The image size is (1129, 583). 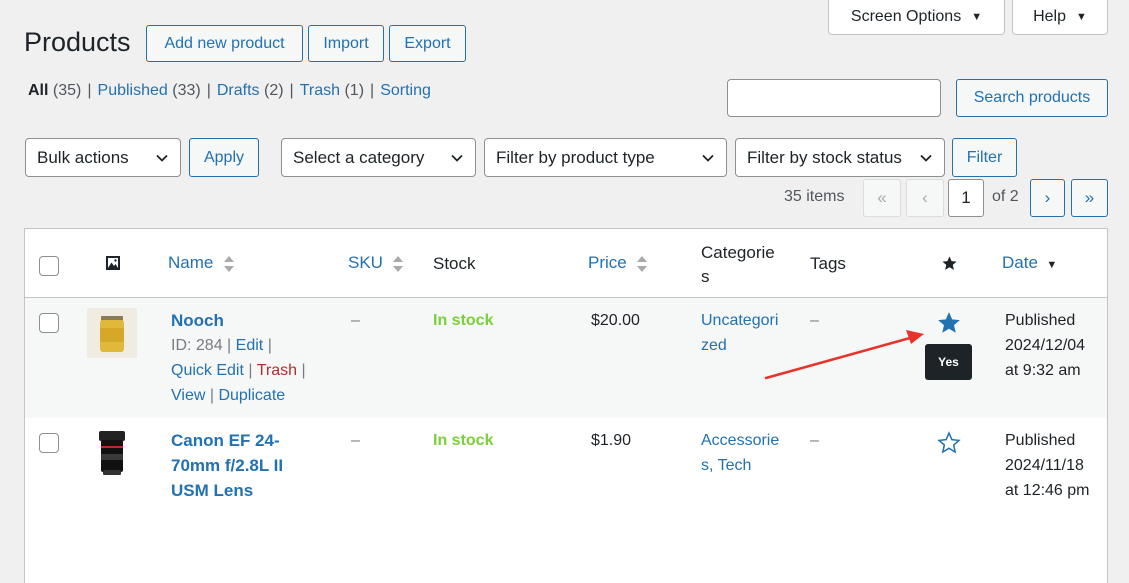 I want to click on sort-desc-icon: ▼, so click(x=1052, y=265).